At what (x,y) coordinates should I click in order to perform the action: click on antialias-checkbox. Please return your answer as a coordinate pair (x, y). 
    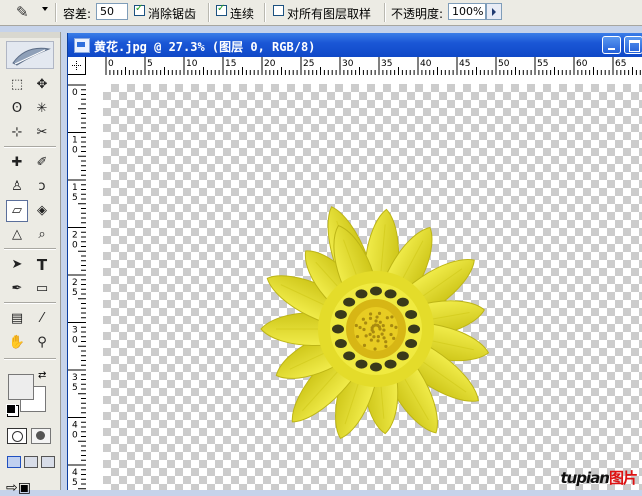
    Looking at the image, I should click on (139, 9).